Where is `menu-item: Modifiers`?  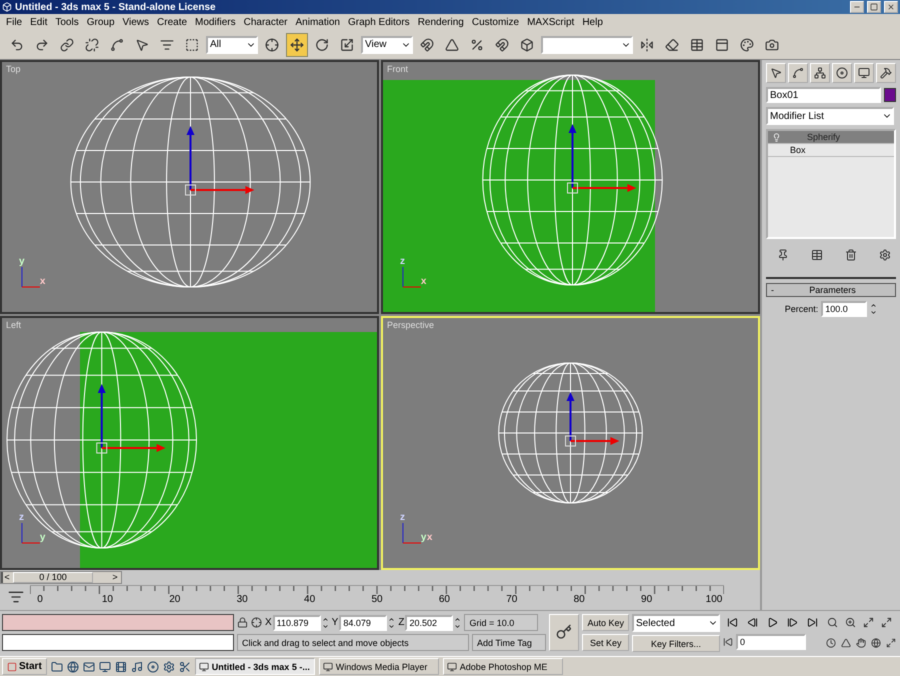 menu-item: Modifiers is located at coordinates (215, 22).